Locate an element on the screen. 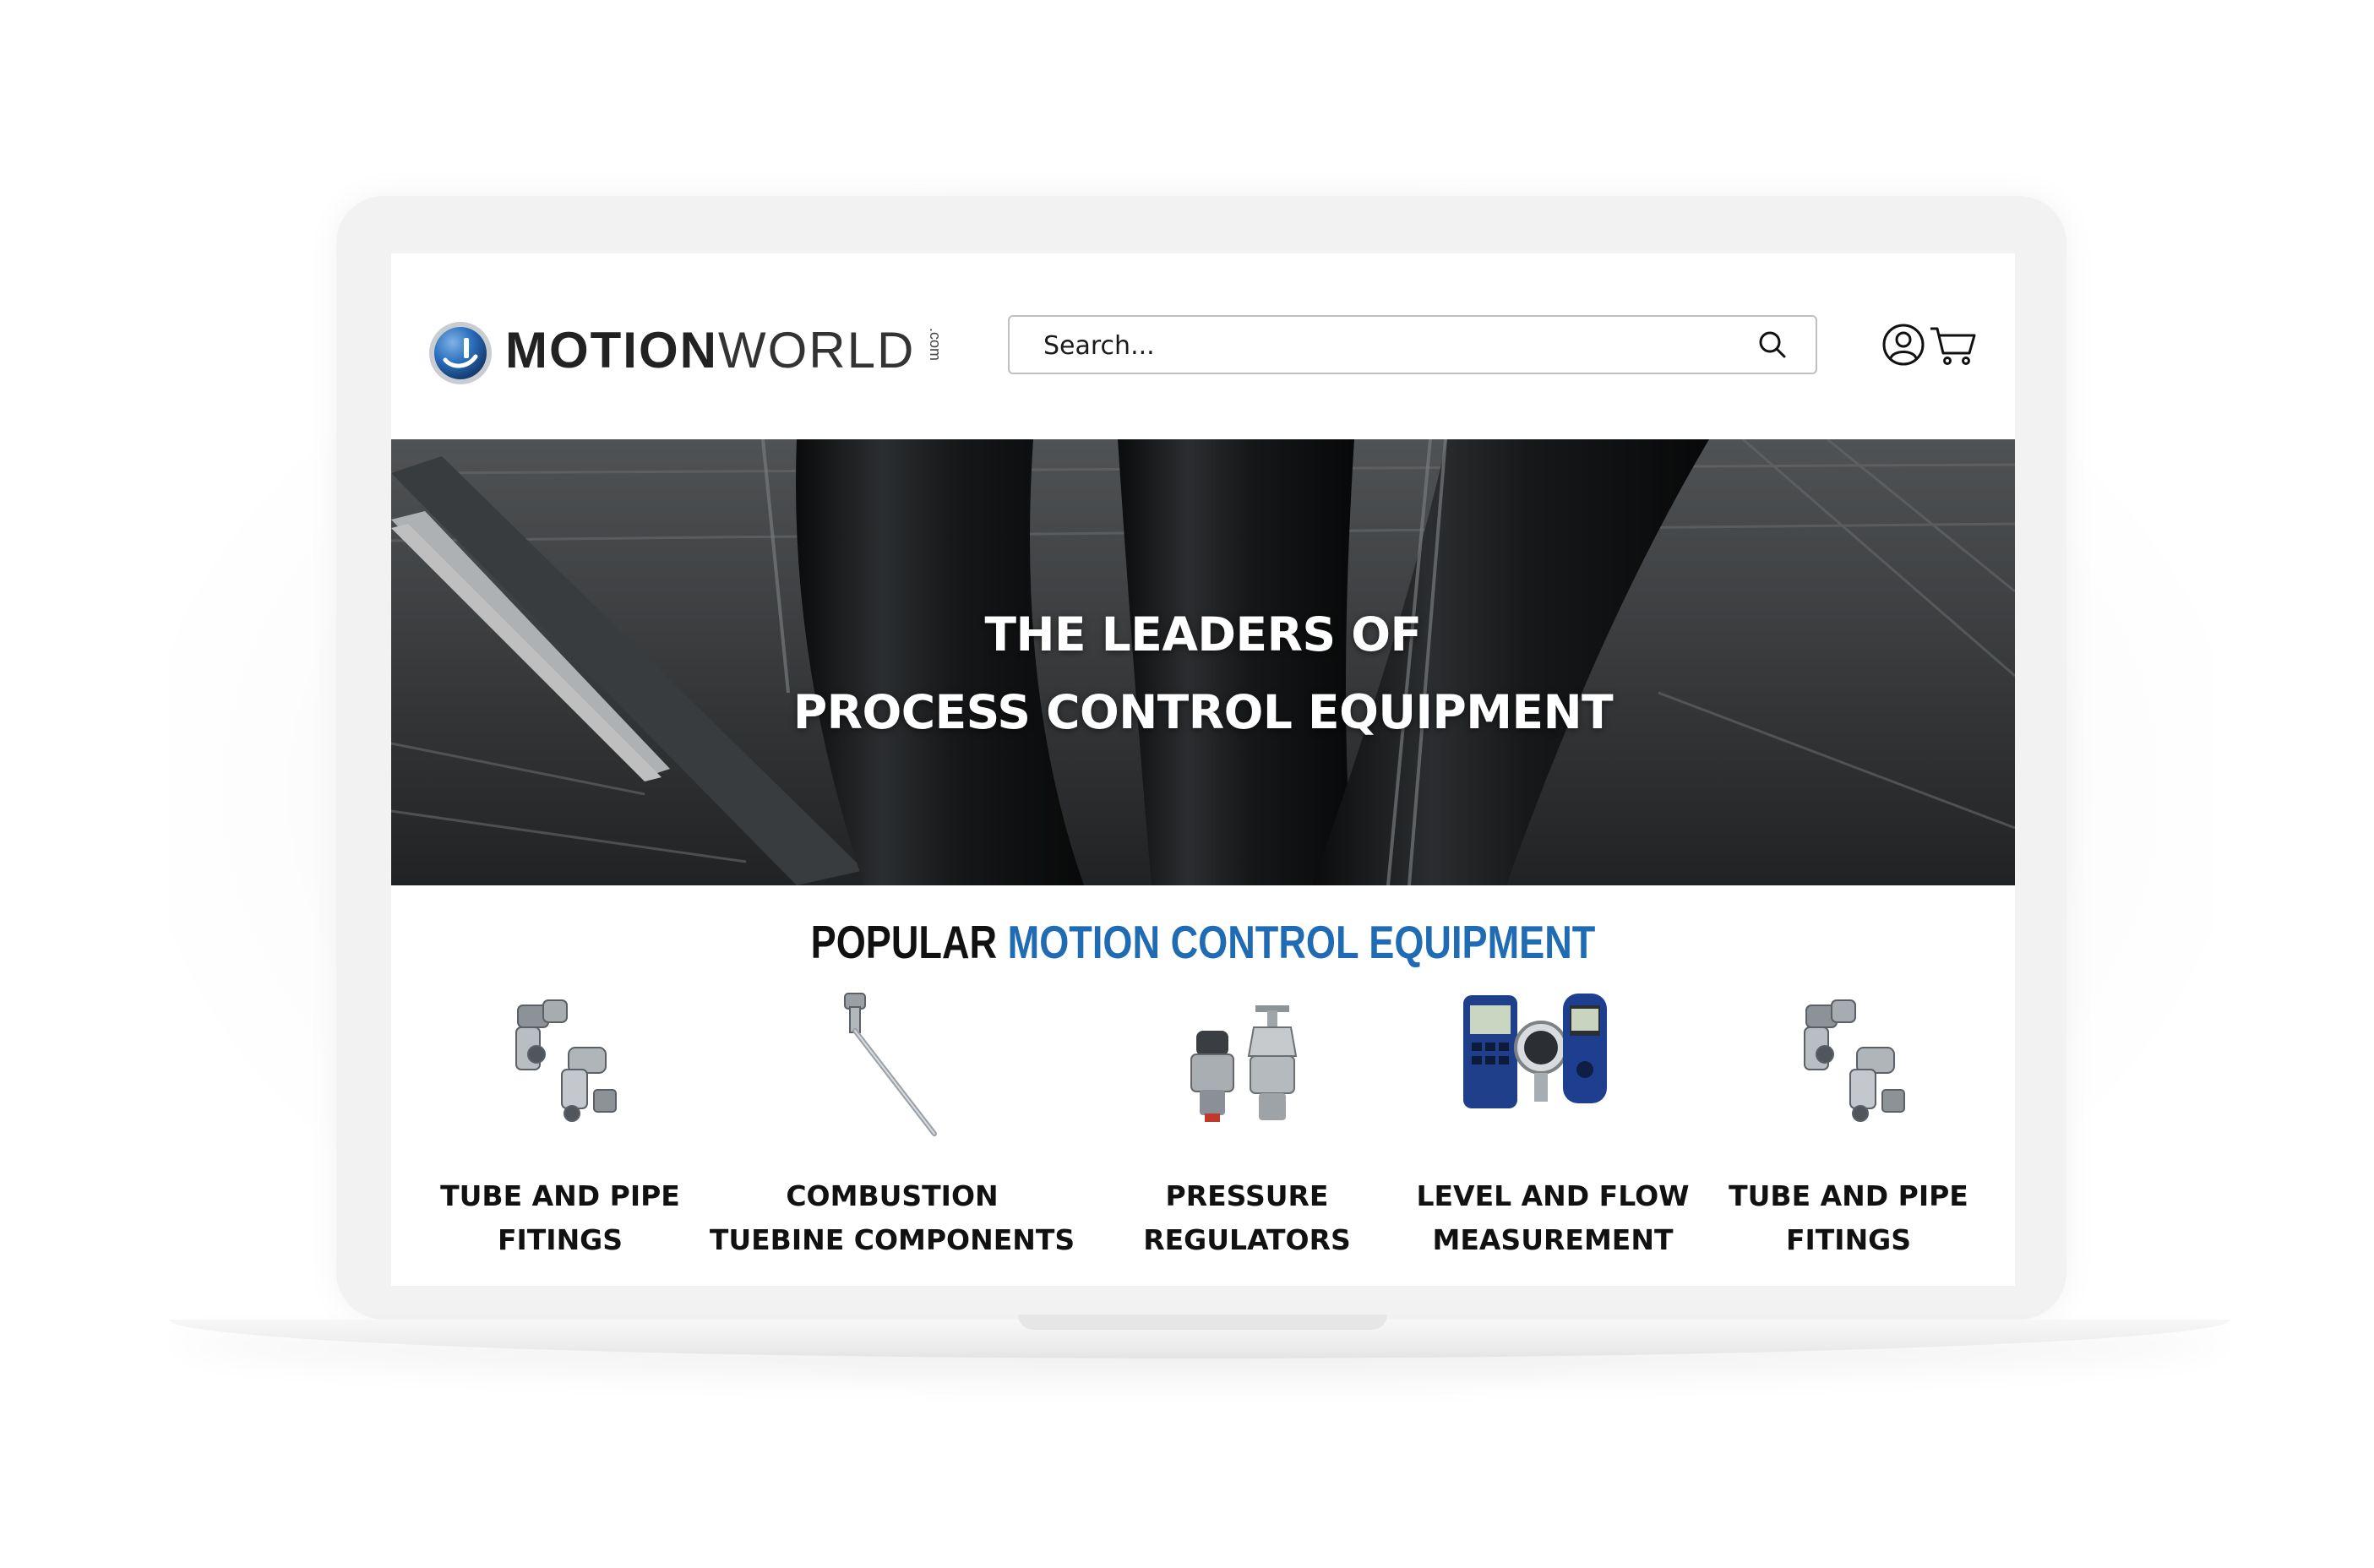 The image size is (2374, 1568). logo-text-light: WORLD is located at coordinates (816, 350).